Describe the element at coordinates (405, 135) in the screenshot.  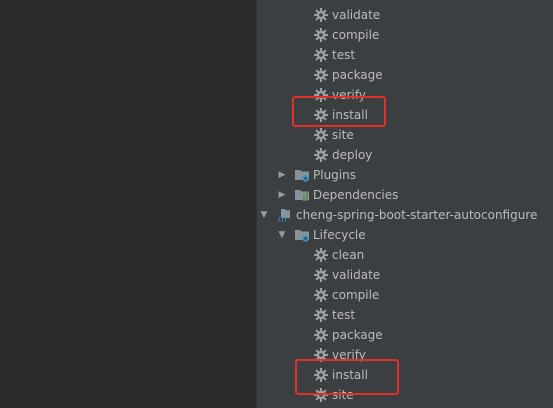
I see `lifecycle-phase-site: site` at that location.